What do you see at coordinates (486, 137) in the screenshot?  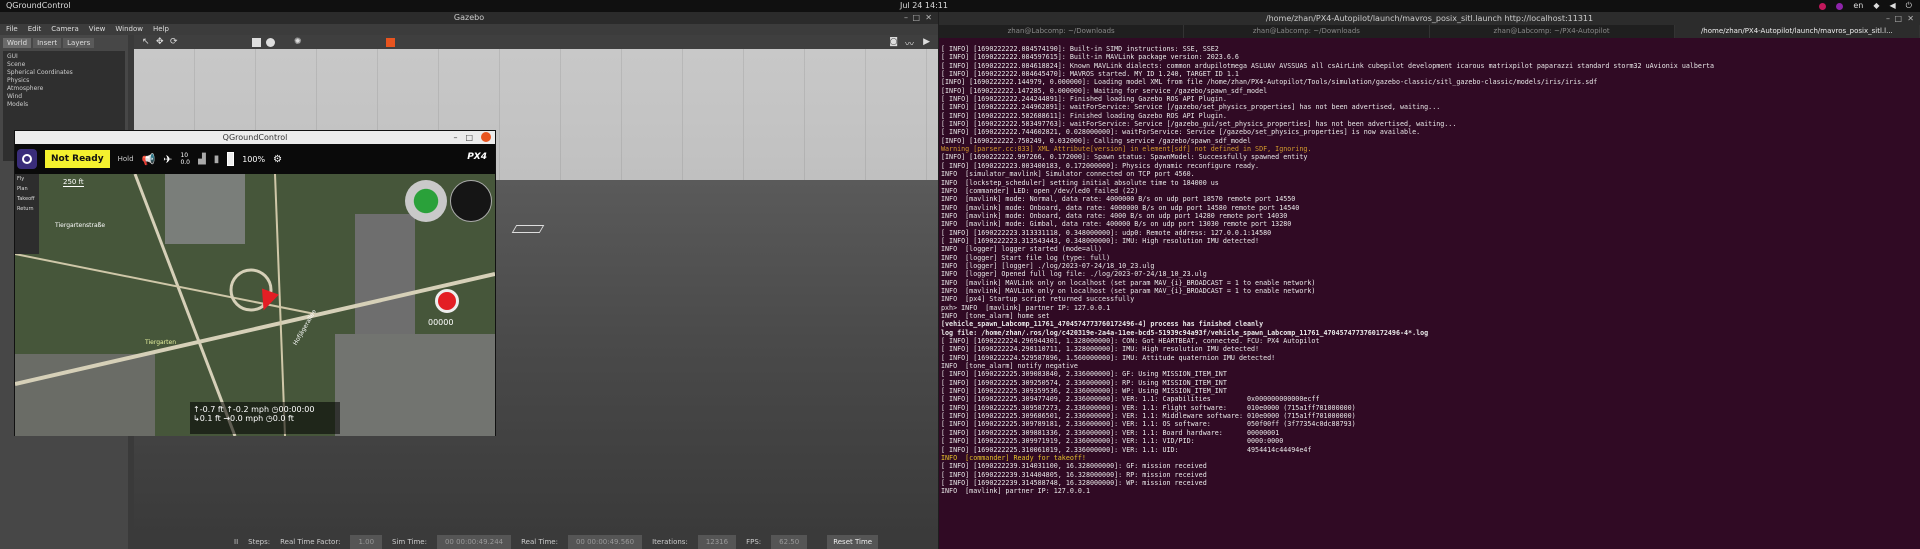 I see `close-icon` at bounding box center [486, 137].